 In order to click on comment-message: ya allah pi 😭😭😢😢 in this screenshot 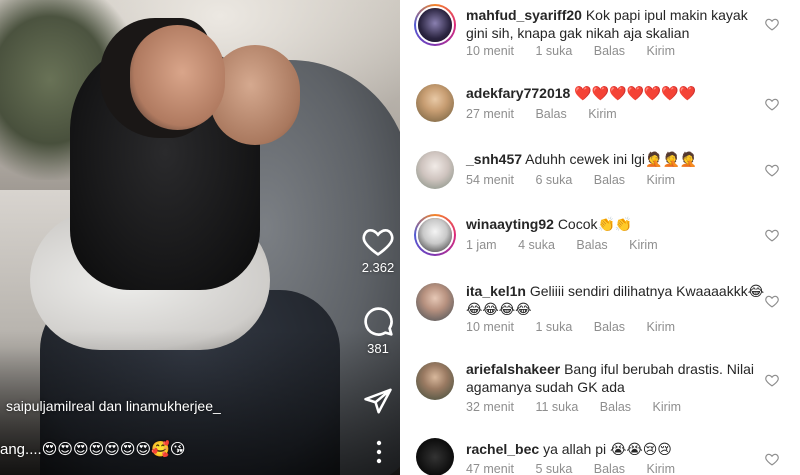, I will do `click(607, 449)`.